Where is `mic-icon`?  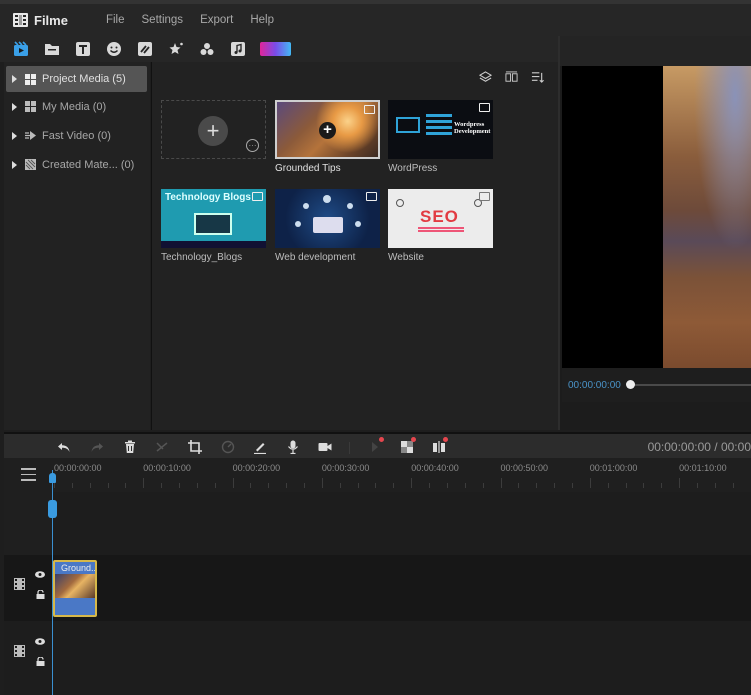
mic-icon is located at coordinates (293, 447).